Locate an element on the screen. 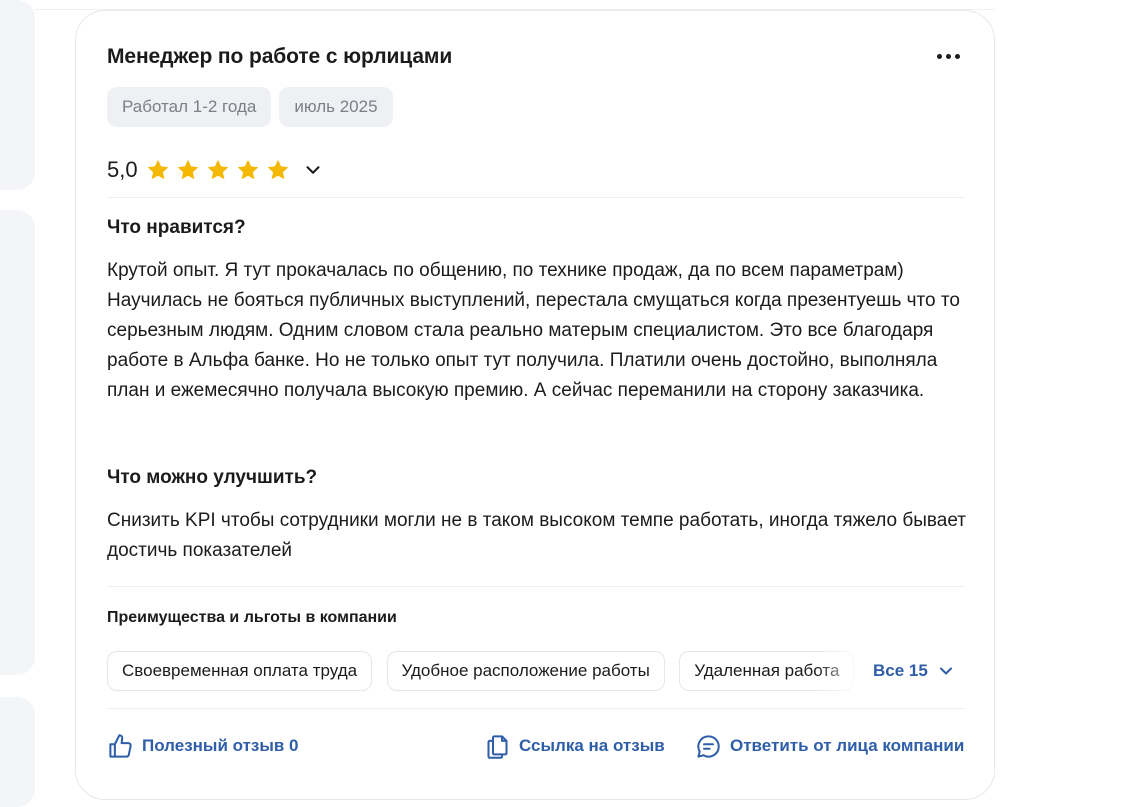 This screenshot has height=807, width=1125. rating-stars is located at coordinates (218, 170).